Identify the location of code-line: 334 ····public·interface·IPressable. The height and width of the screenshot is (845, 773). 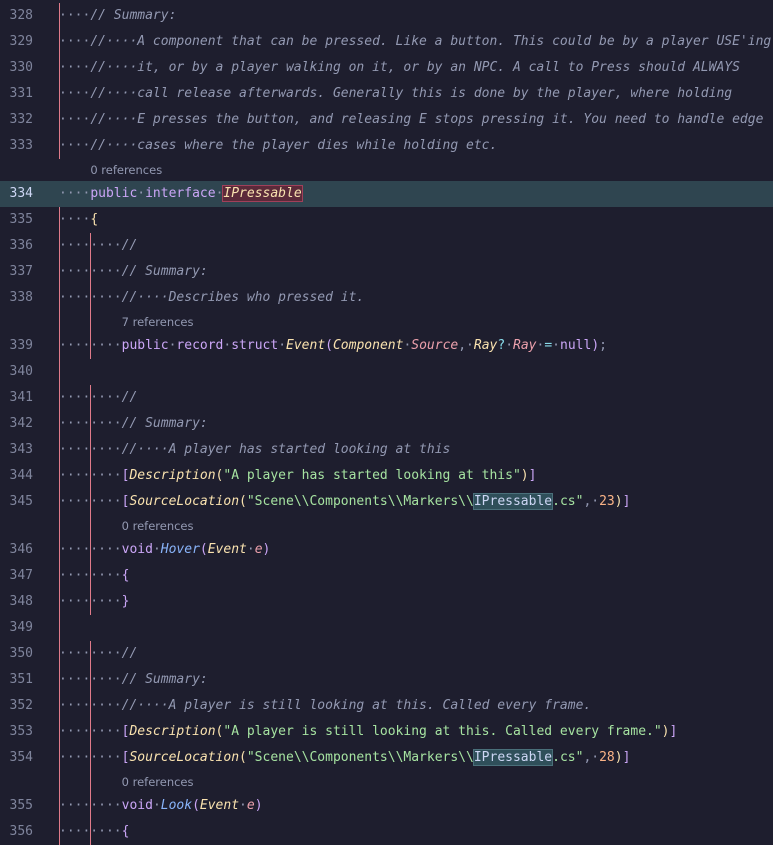
(386, 194).